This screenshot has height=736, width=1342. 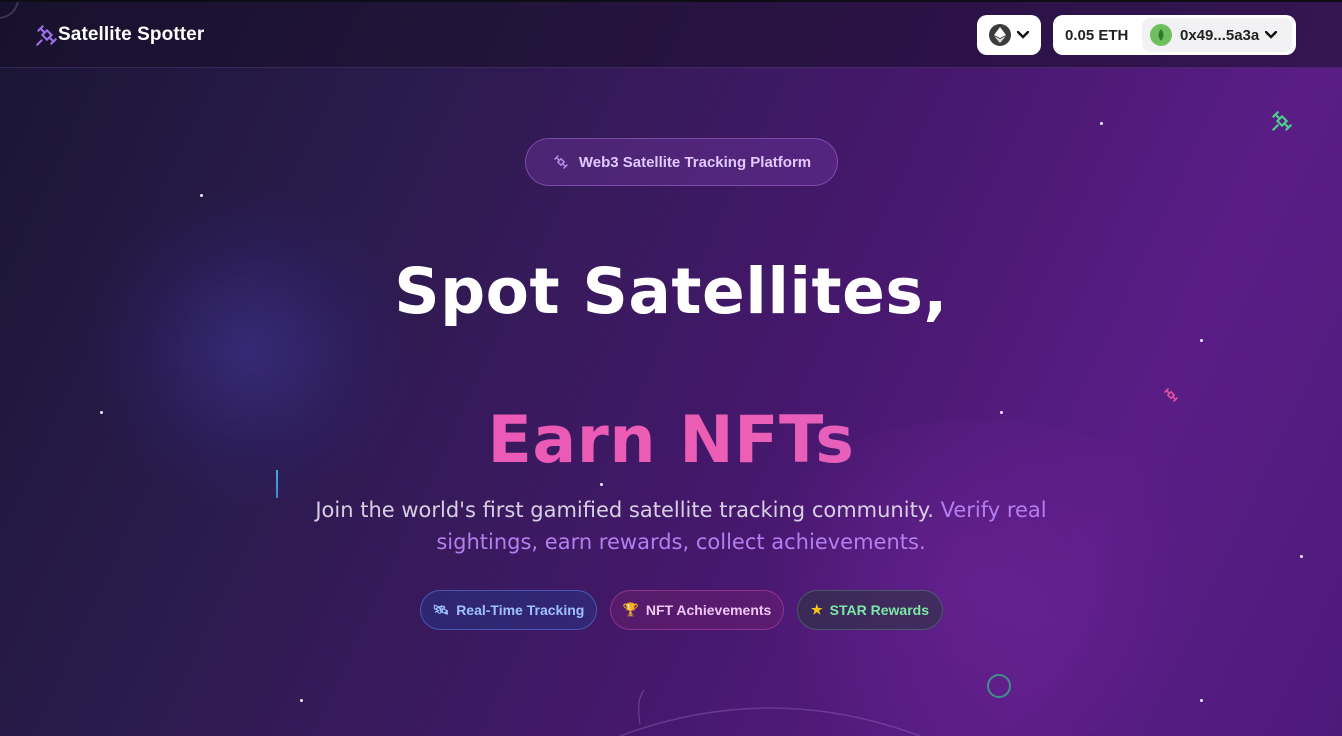 I want to click on network-selector-button, so click(x=1009, y=35).